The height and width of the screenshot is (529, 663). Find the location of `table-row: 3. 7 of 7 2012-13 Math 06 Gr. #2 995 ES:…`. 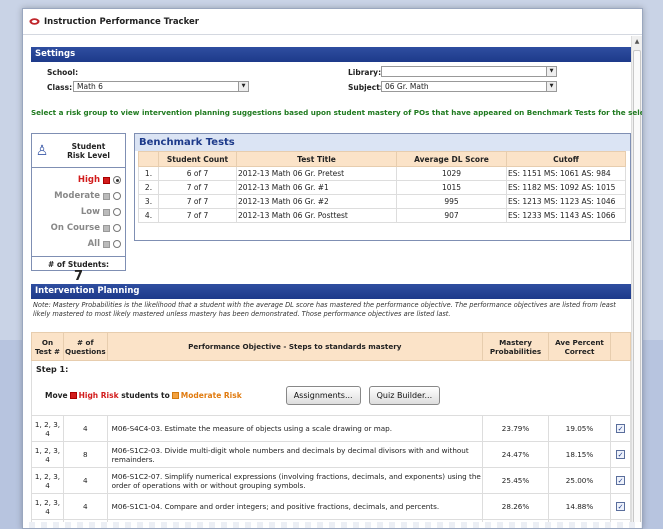

table-row: 3. 7 of 7 2012-13 Math 06 Gr. #2 995 ES:… is located at coordinates (382, 201).